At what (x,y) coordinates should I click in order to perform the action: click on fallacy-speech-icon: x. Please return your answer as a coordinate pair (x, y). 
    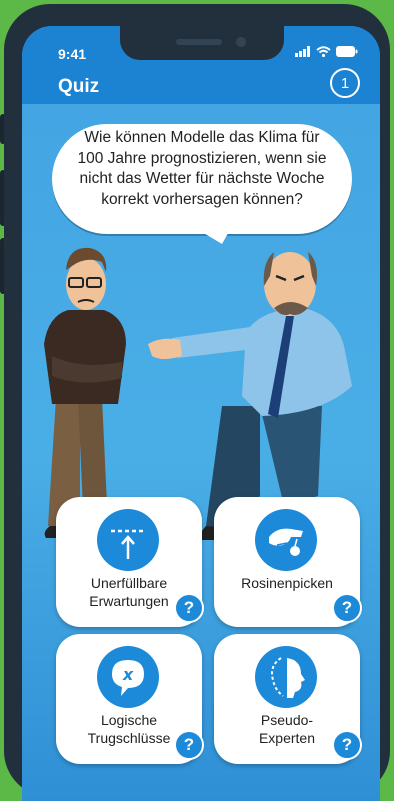
    Looking at the image, I should click on (128, 677).